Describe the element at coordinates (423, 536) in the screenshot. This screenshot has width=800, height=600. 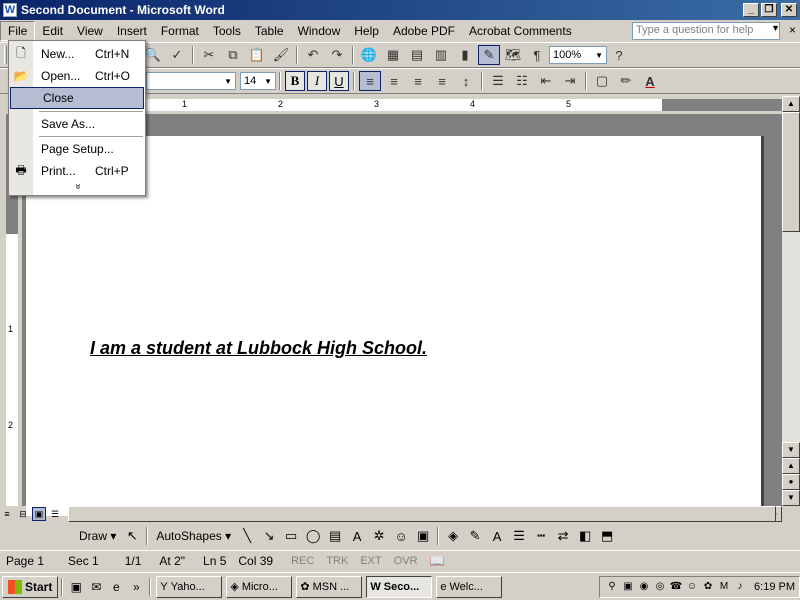
I see `insert-picture-icon: ▣` at that location.